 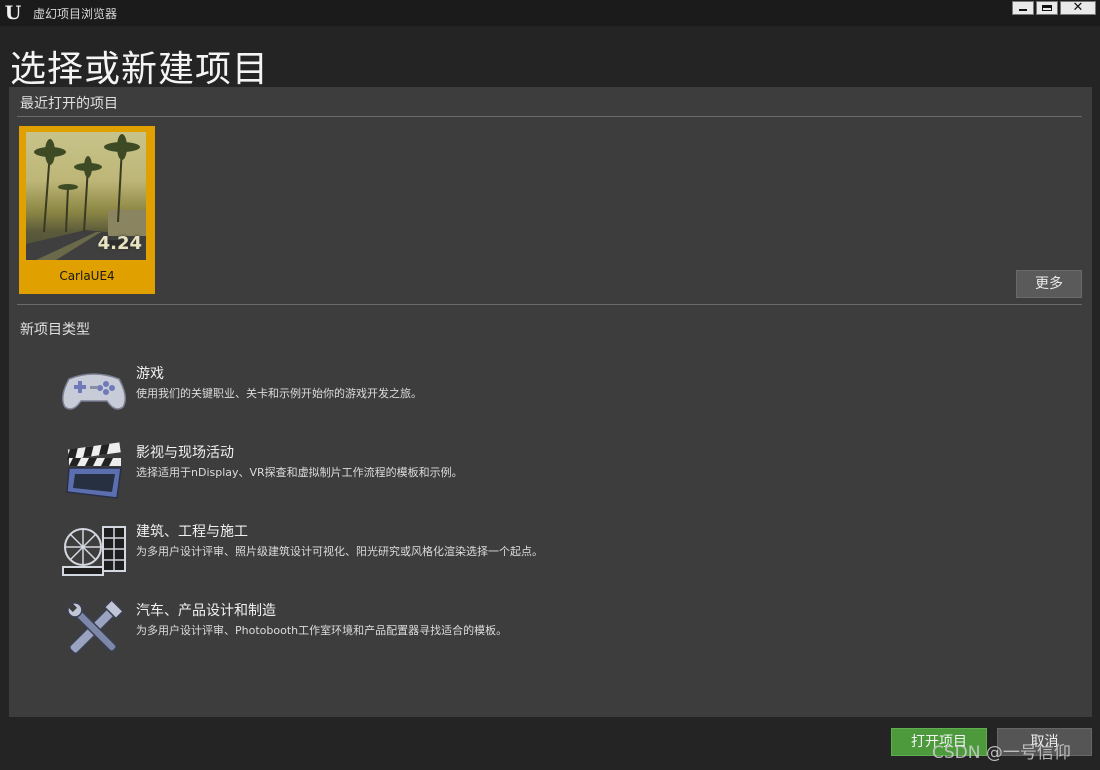 I want to click on project-tile-carlaue4: 4.24 CarlaUE4, so click(x=87, y=210).